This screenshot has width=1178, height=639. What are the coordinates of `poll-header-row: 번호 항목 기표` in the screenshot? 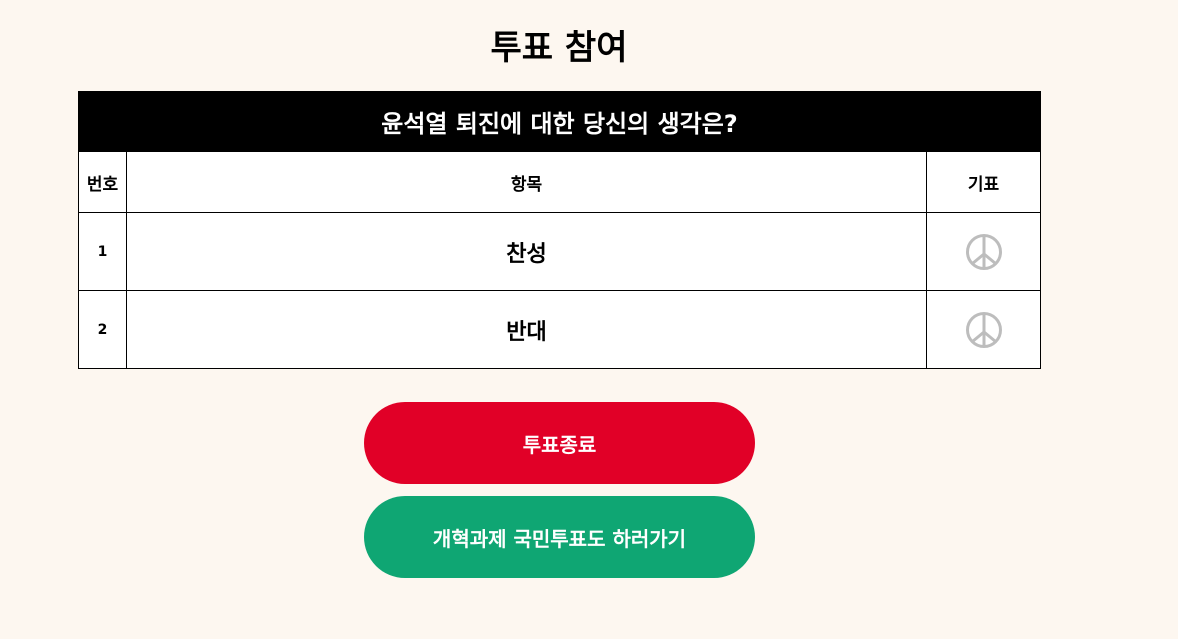 It's located at (559, 182).